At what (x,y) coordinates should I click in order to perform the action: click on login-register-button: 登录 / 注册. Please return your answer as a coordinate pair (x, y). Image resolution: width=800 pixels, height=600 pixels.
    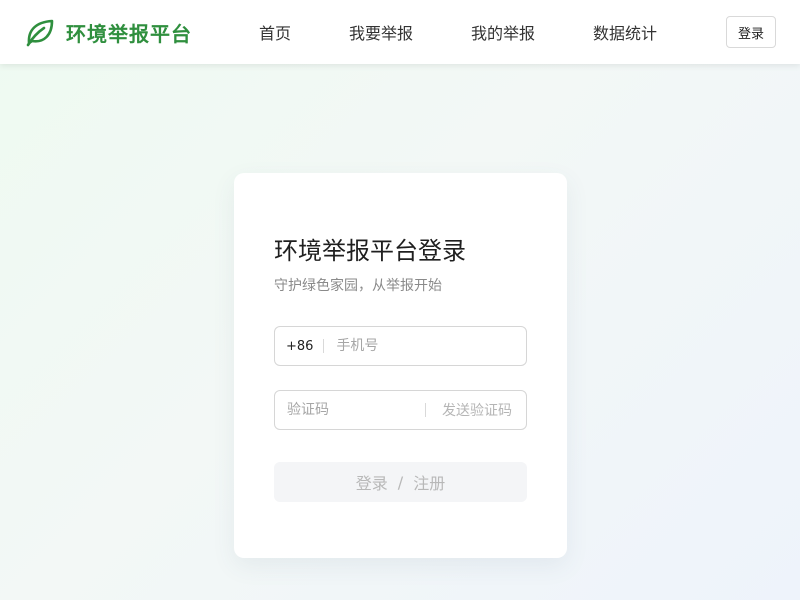
    Looking at the image, I should click on (400, 482).